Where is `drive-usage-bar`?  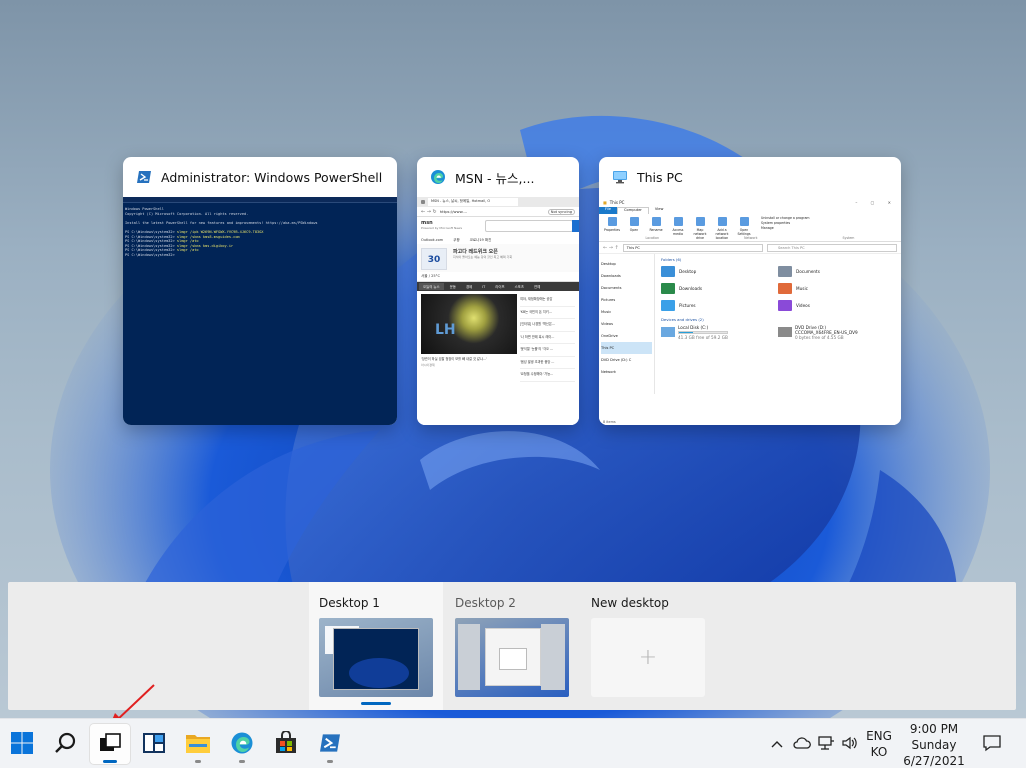
drive-usage-bar is located at coordinates (703, 332).